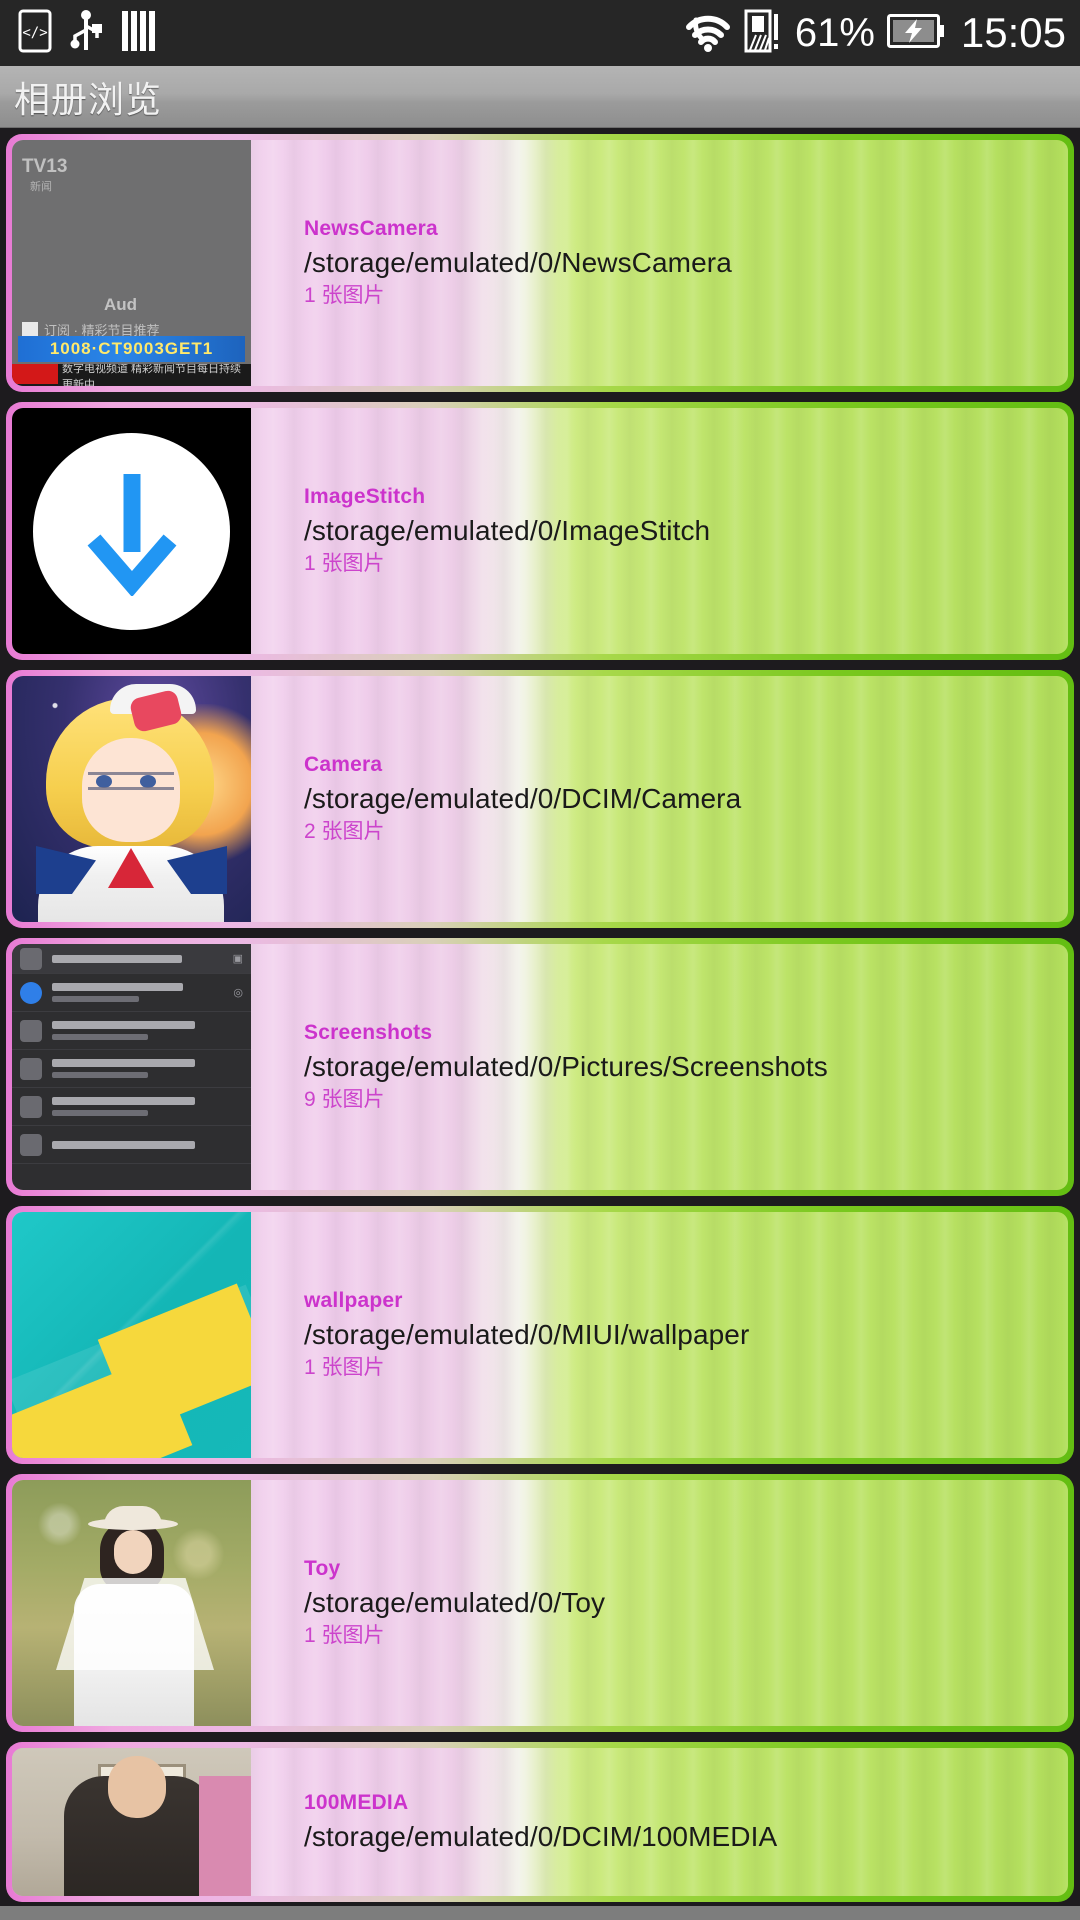  What do you see at coordinates (875, 33) in the screenshot?
I see `status-bar-right-icons: 61% 15:05` at bounding box center [875, 33].